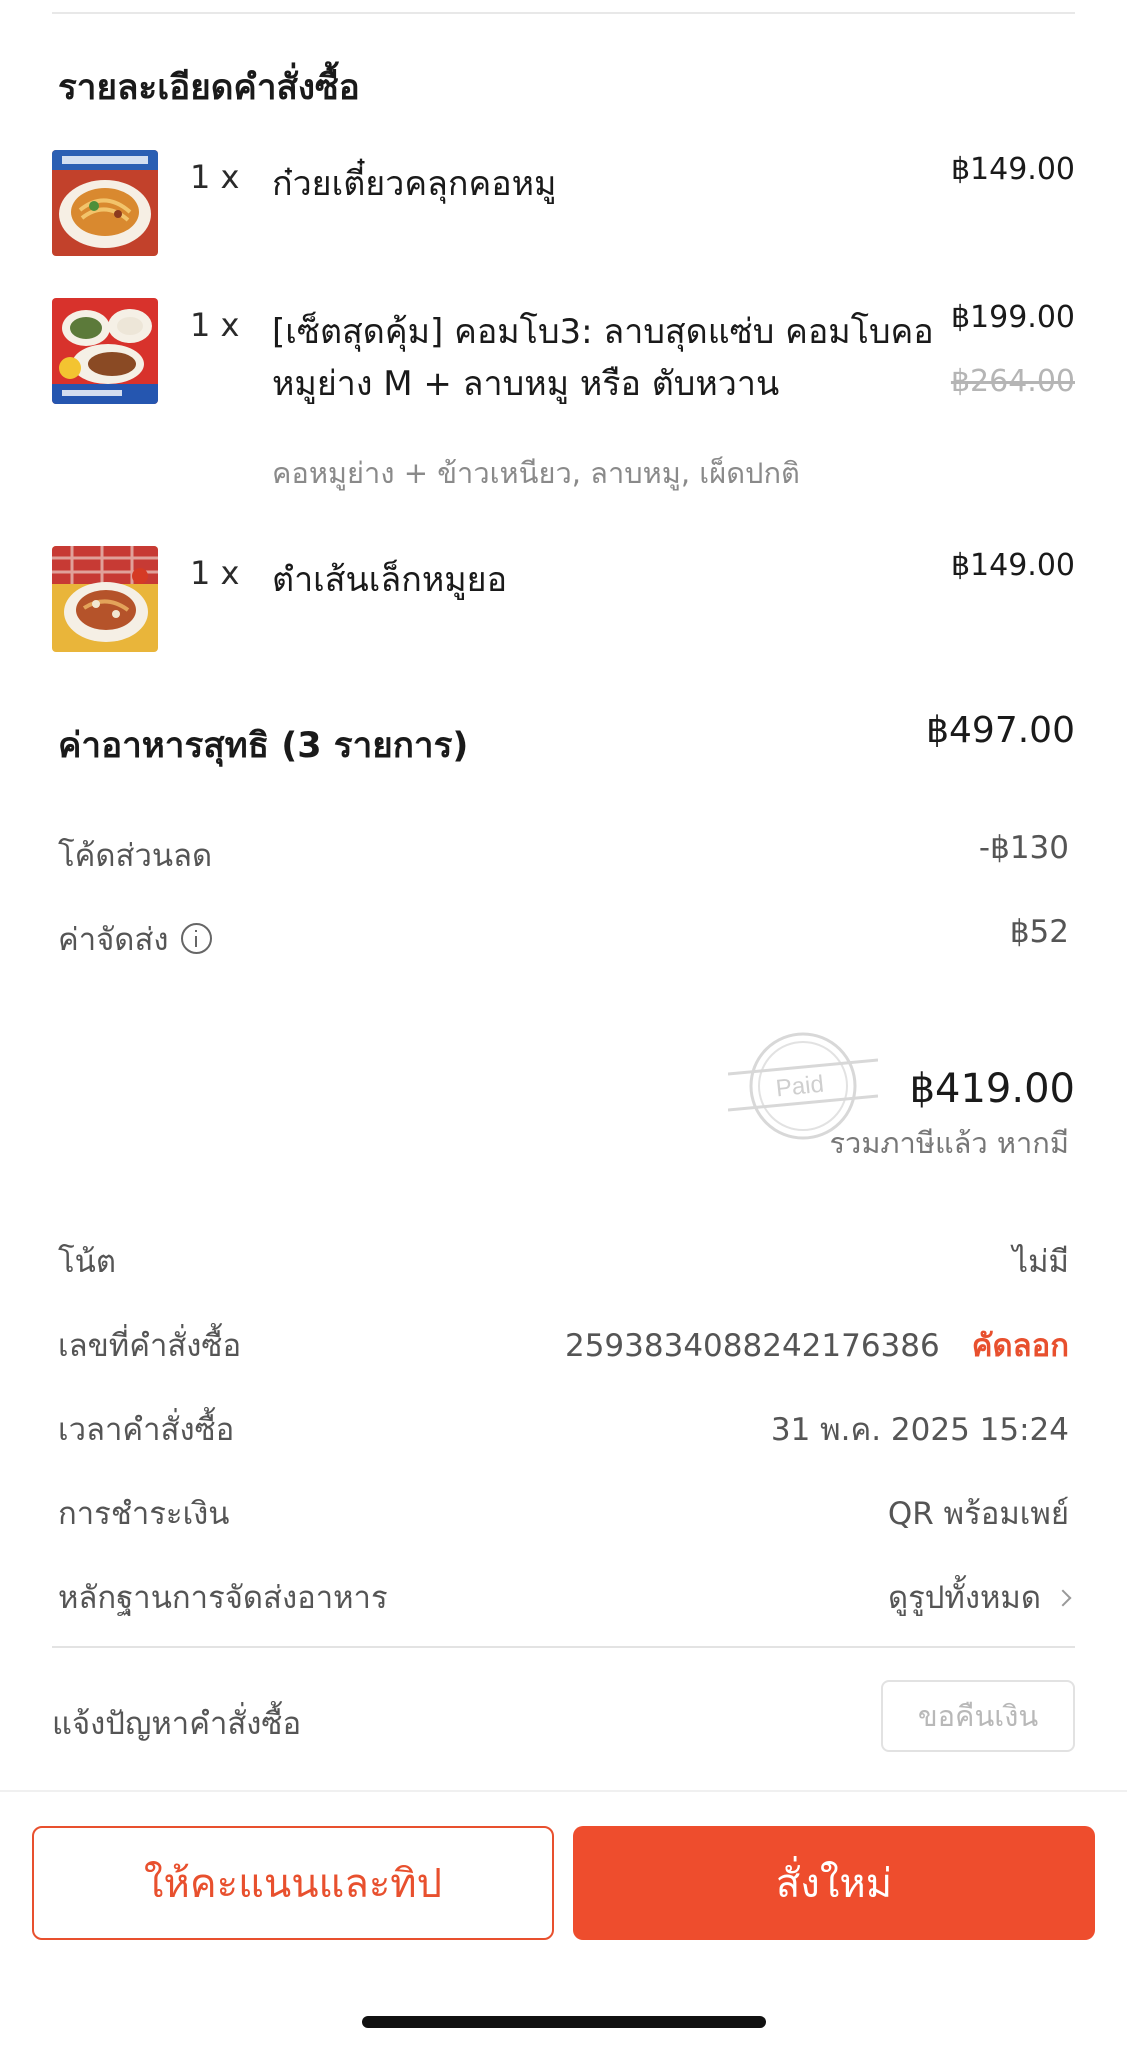 The image size is (1127, 2047). I want to click on order-number-value: 2593834088242176386, so click(752, 1346).